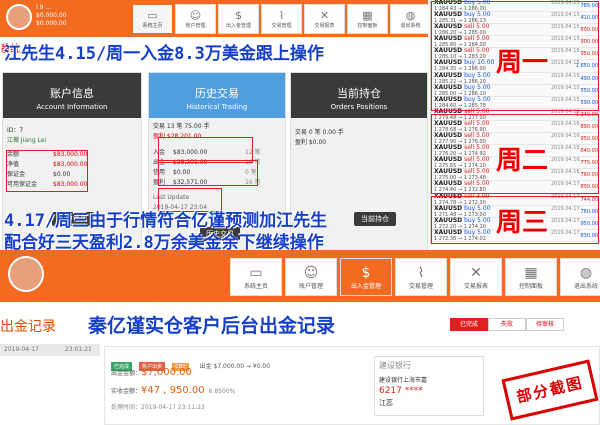  What do you see at coordinates (401, 391) in the screenshot?
I see `bank-account: 6217 ****` at bounding box center [401, 391].